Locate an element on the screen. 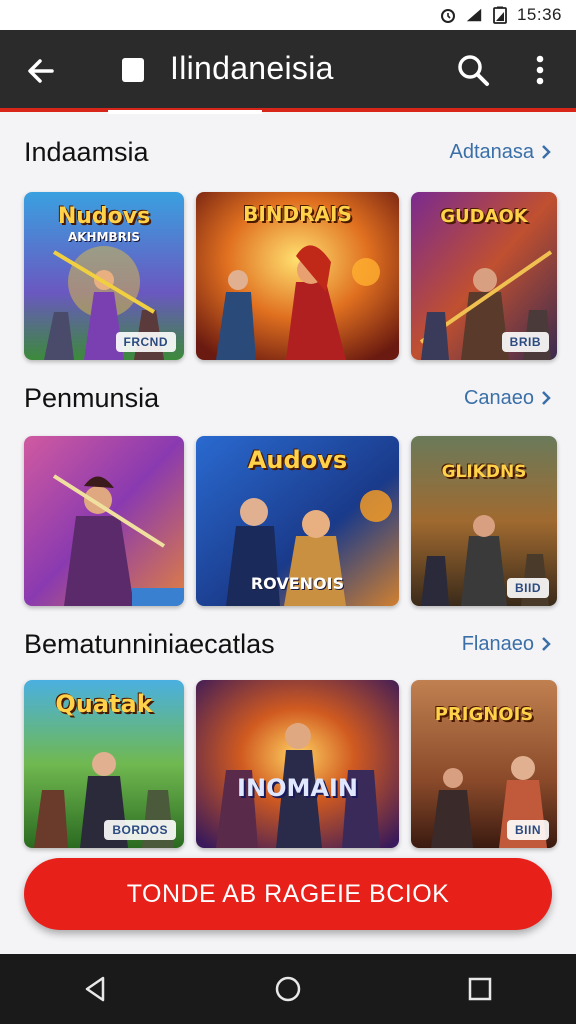  section-header: Bematunniniaecatlas Flanaeo is located at coordinates (288, 644).